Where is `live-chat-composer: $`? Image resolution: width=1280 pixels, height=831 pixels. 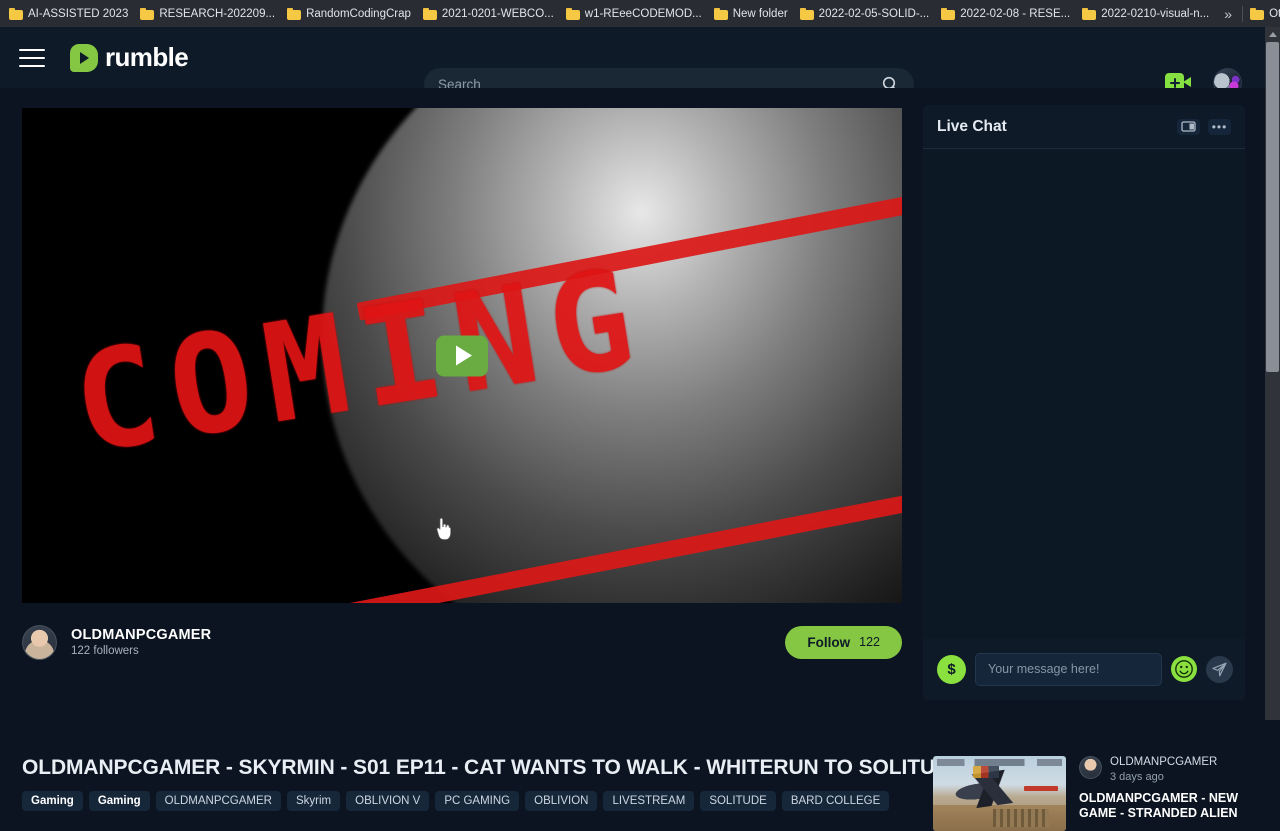
live-chat-composer: $ is located at coordinates (1084, 669).